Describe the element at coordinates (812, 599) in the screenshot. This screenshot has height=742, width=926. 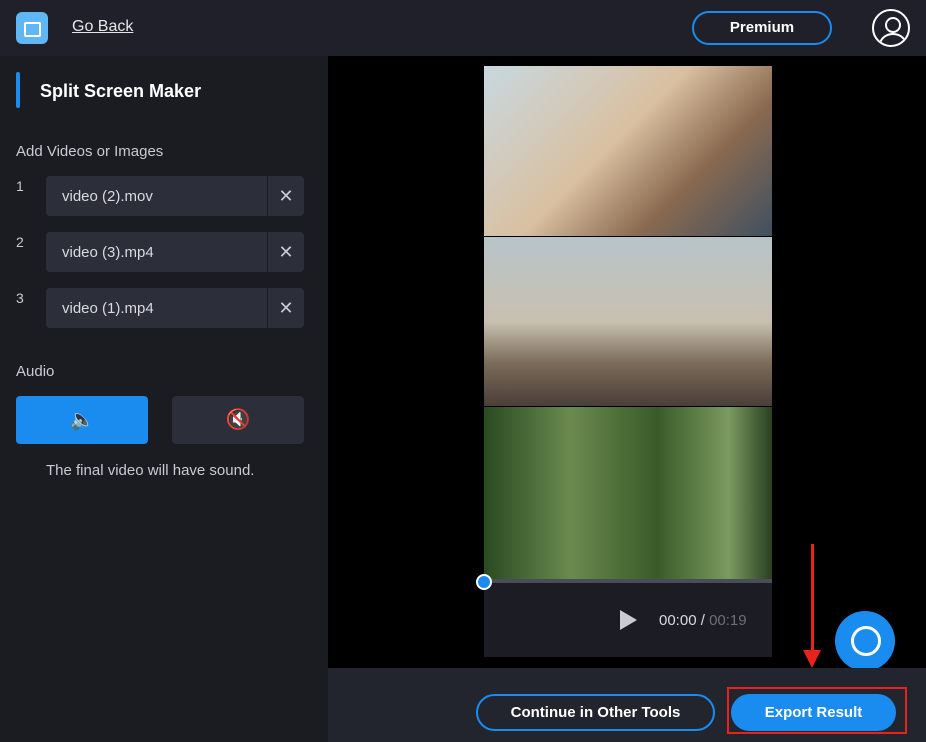
I see `annotation-arrow` at that location.